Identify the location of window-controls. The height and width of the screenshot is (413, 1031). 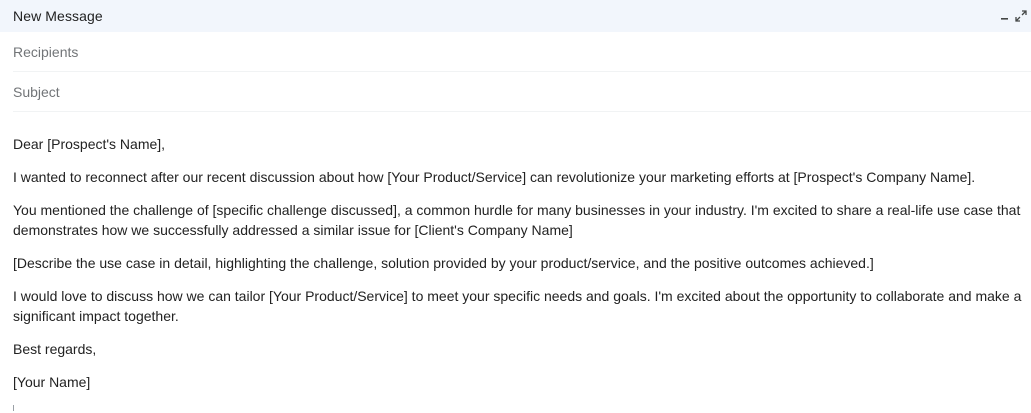
(1014, 16).